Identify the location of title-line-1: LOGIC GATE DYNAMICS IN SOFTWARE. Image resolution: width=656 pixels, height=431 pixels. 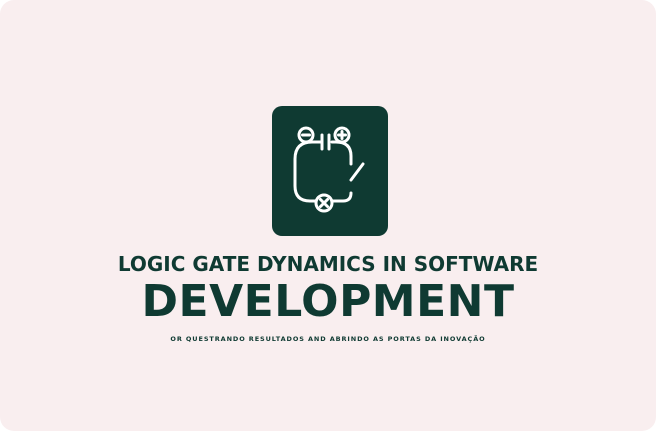
(328, 264).